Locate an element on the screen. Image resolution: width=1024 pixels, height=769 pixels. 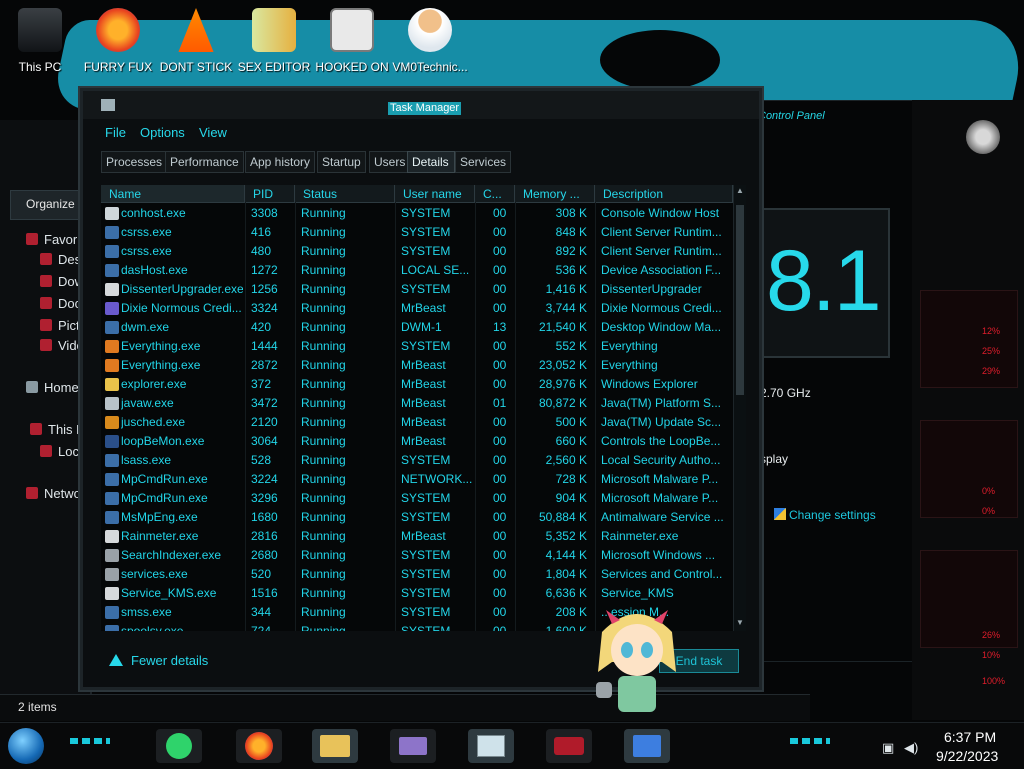
menu-options: Options is located at coordinates (162, 132).